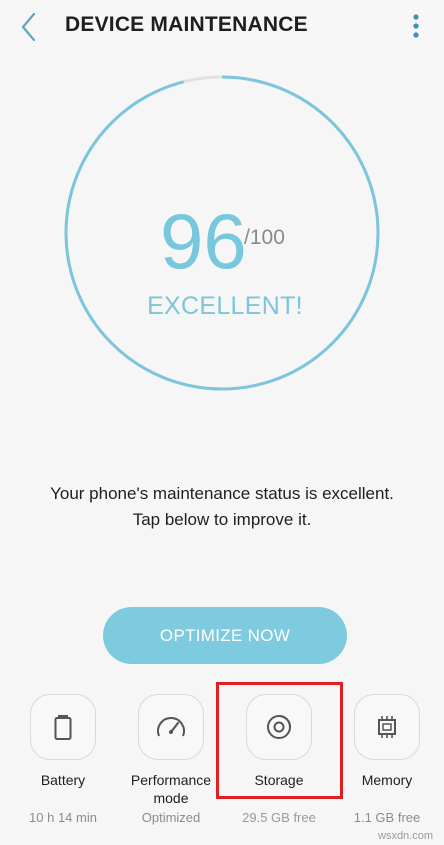  I want to click on score-status: EXCELLENT!, so click(225, 306).